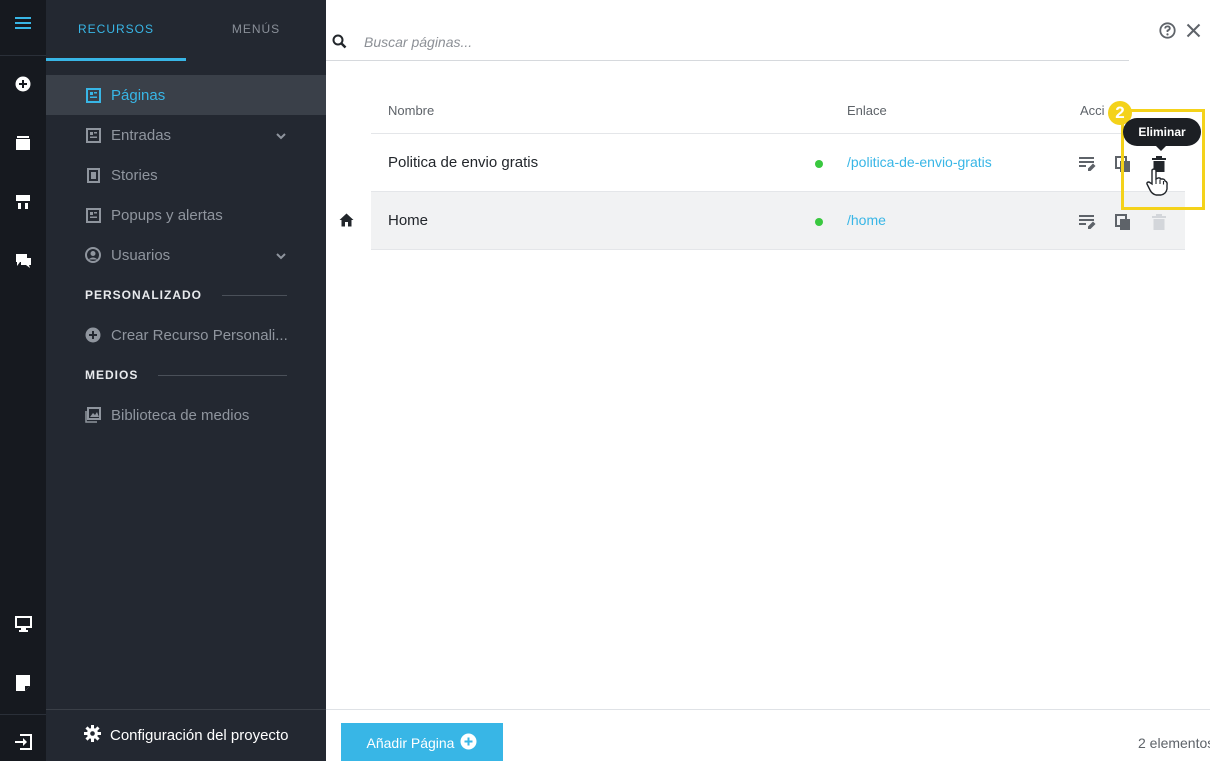 This screenshot has width=1210, height=761. I want to click on modules-icon, so click(23, 202).